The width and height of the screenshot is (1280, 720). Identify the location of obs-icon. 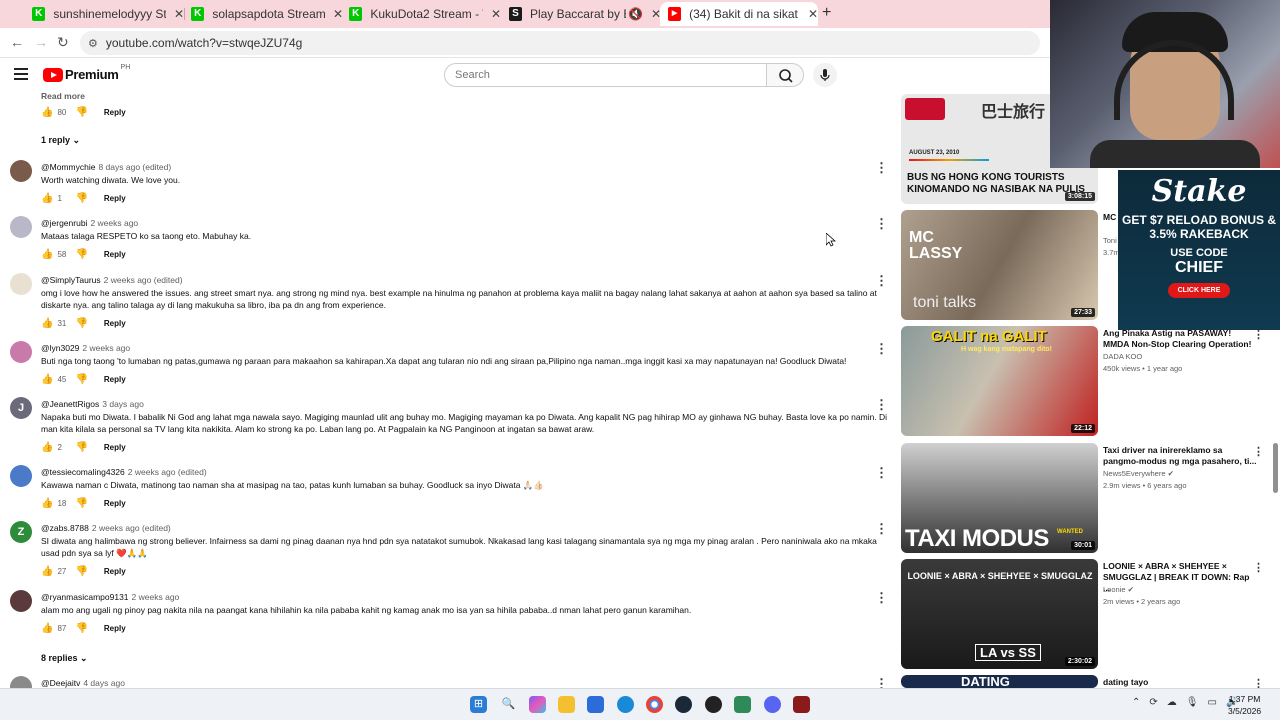
(713, 704).